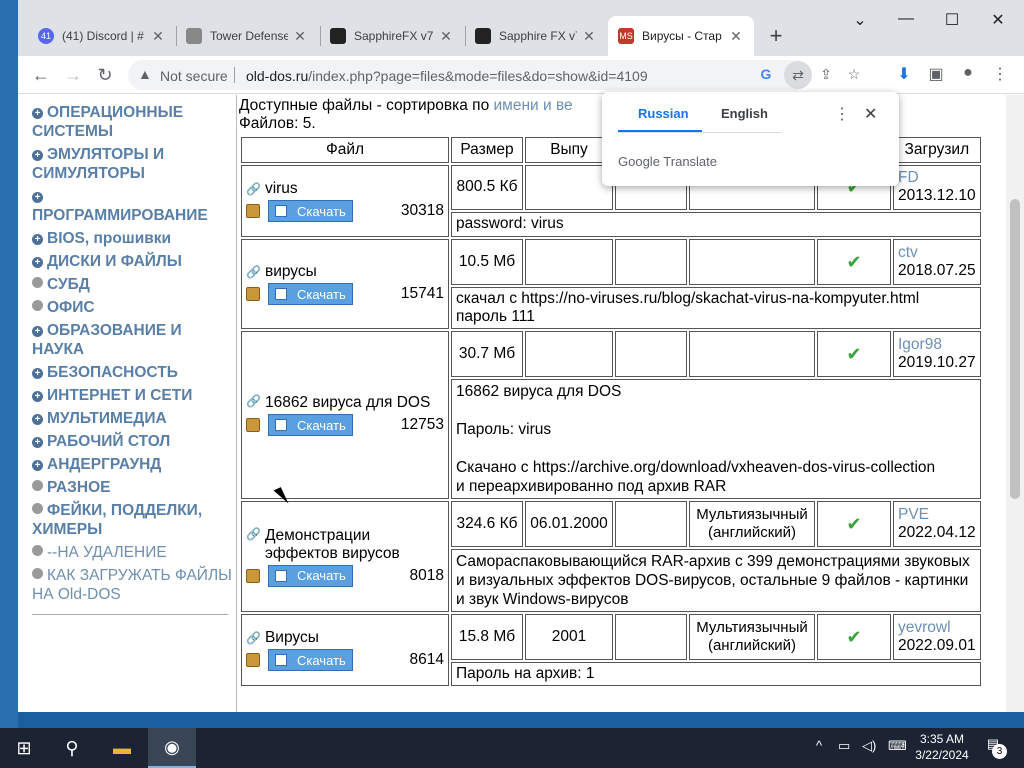  Describe the element at coordinates (1000, 74) in the screenshot. I see `menu-icon: ⋮` at that location.